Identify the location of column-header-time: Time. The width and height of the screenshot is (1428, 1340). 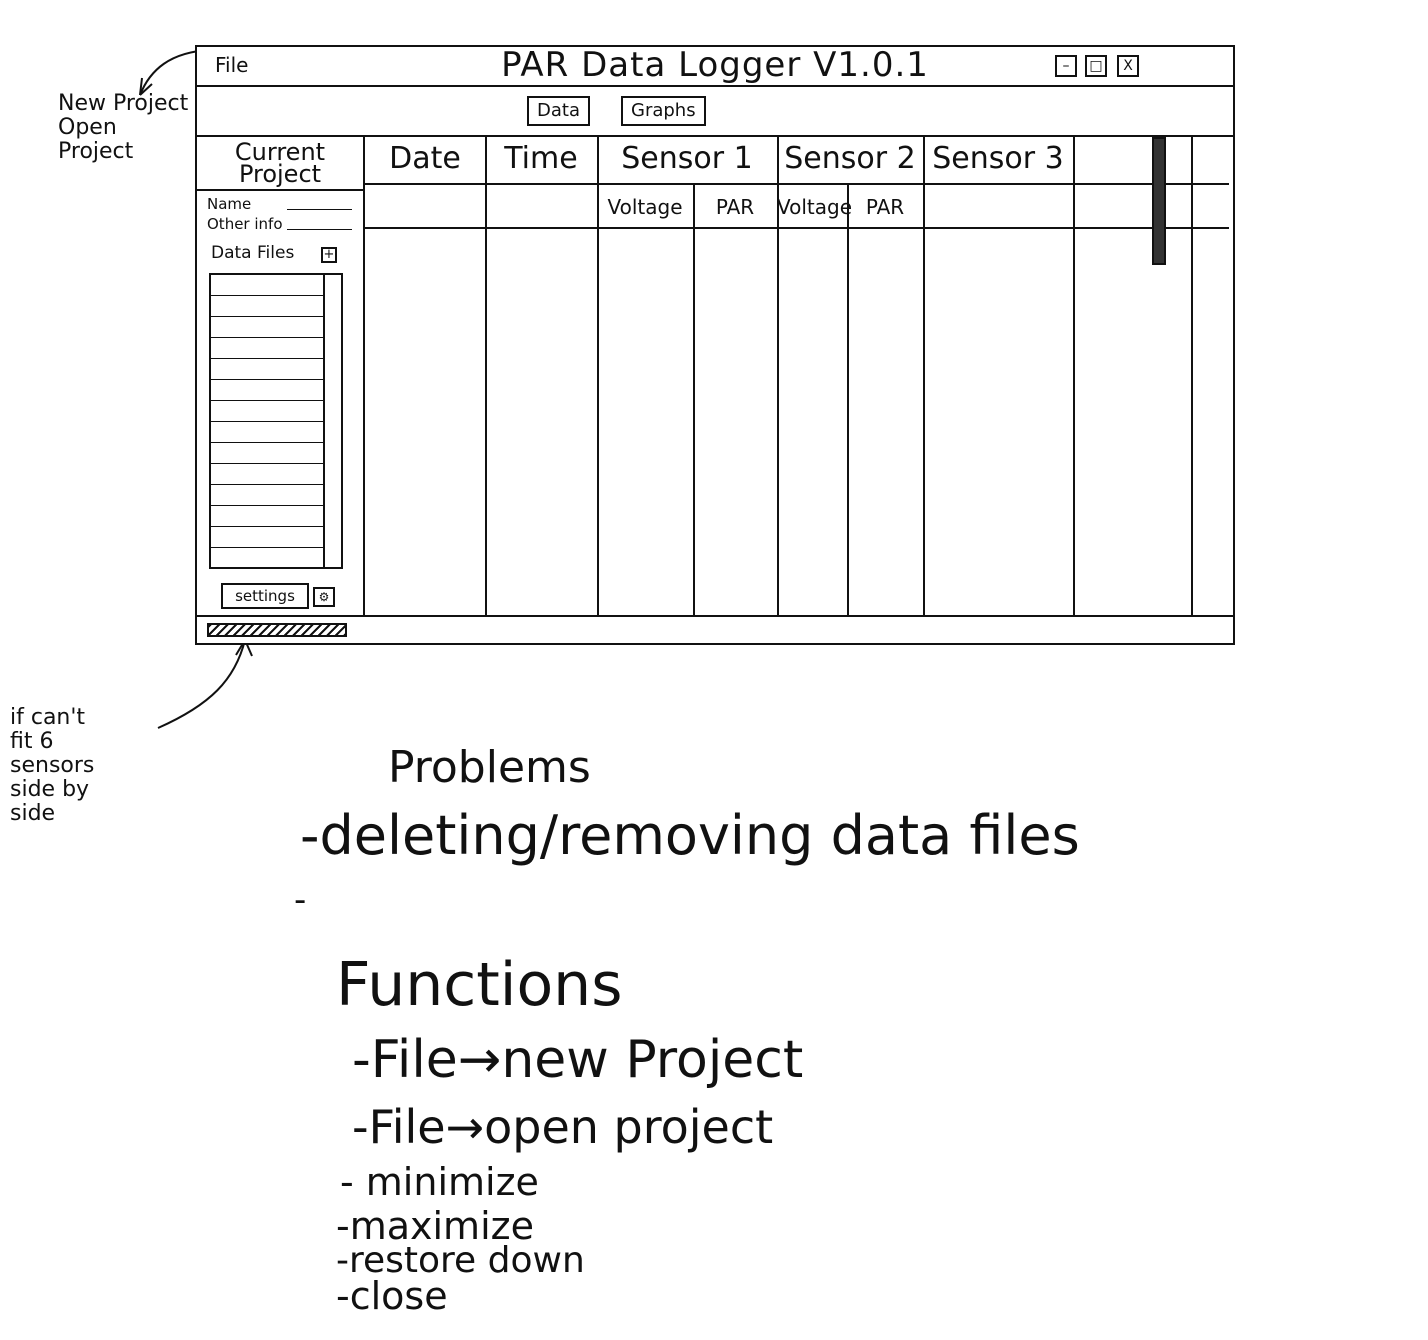
(541, 159).